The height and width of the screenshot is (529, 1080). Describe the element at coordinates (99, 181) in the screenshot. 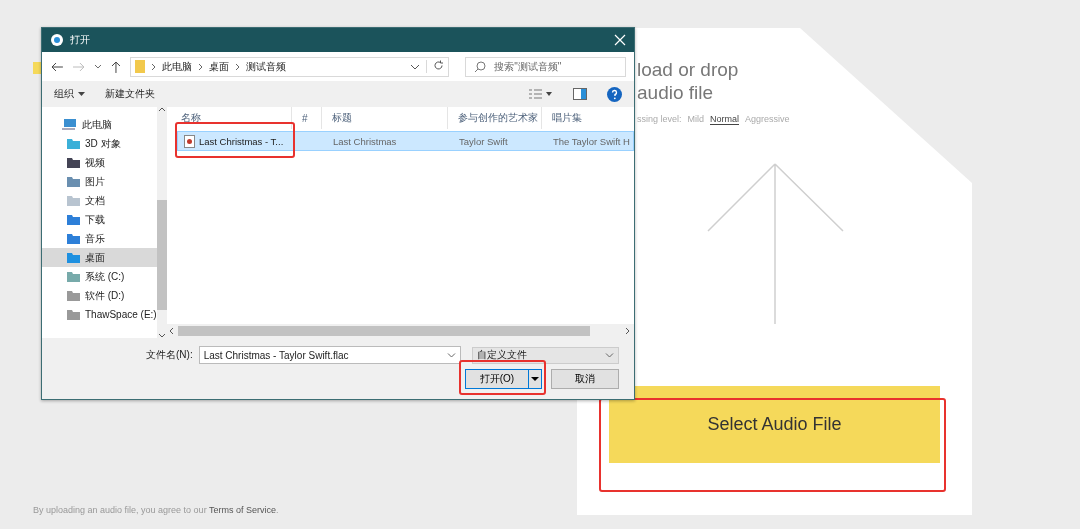

I see `nav-item: 图片` at that location.